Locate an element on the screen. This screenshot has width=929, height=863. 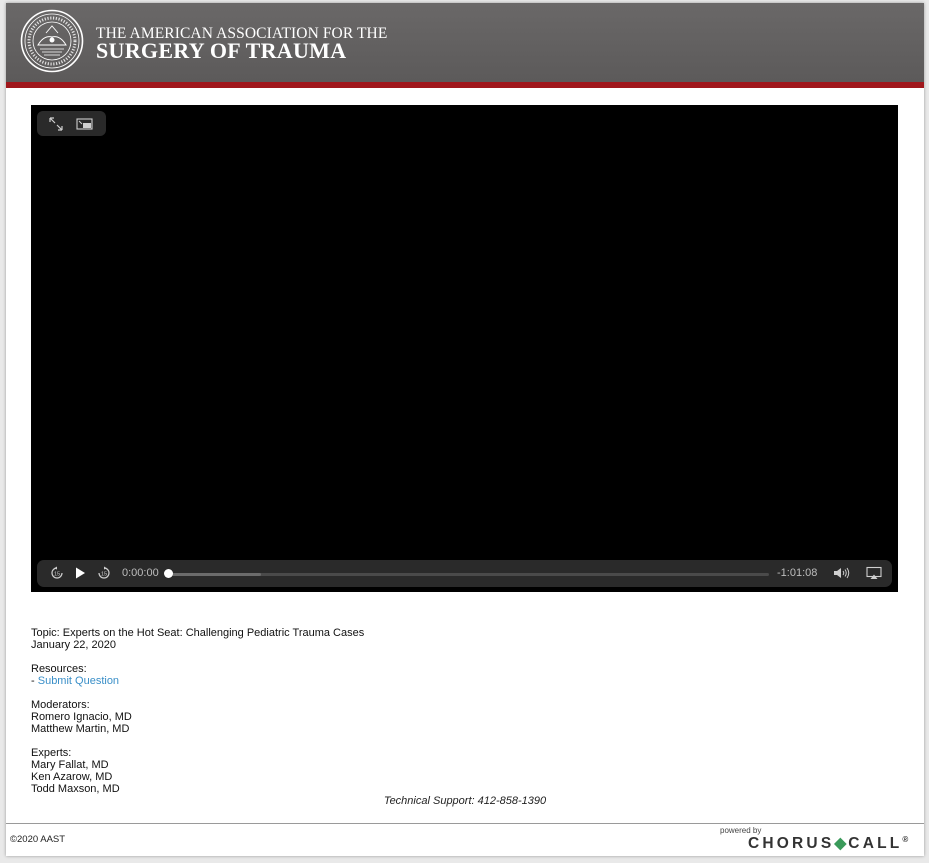
brand-left: CHORUS is located at coordinates (791, 843).